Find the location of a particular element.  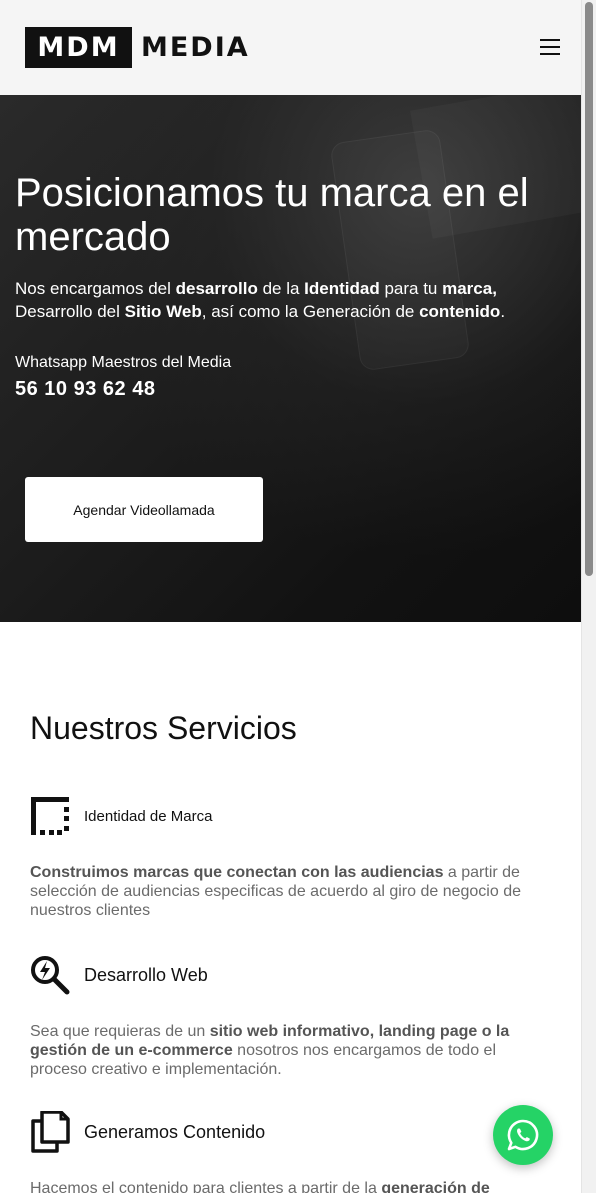

service-name: Desarrollo Web is located at coordinates (146, 974).